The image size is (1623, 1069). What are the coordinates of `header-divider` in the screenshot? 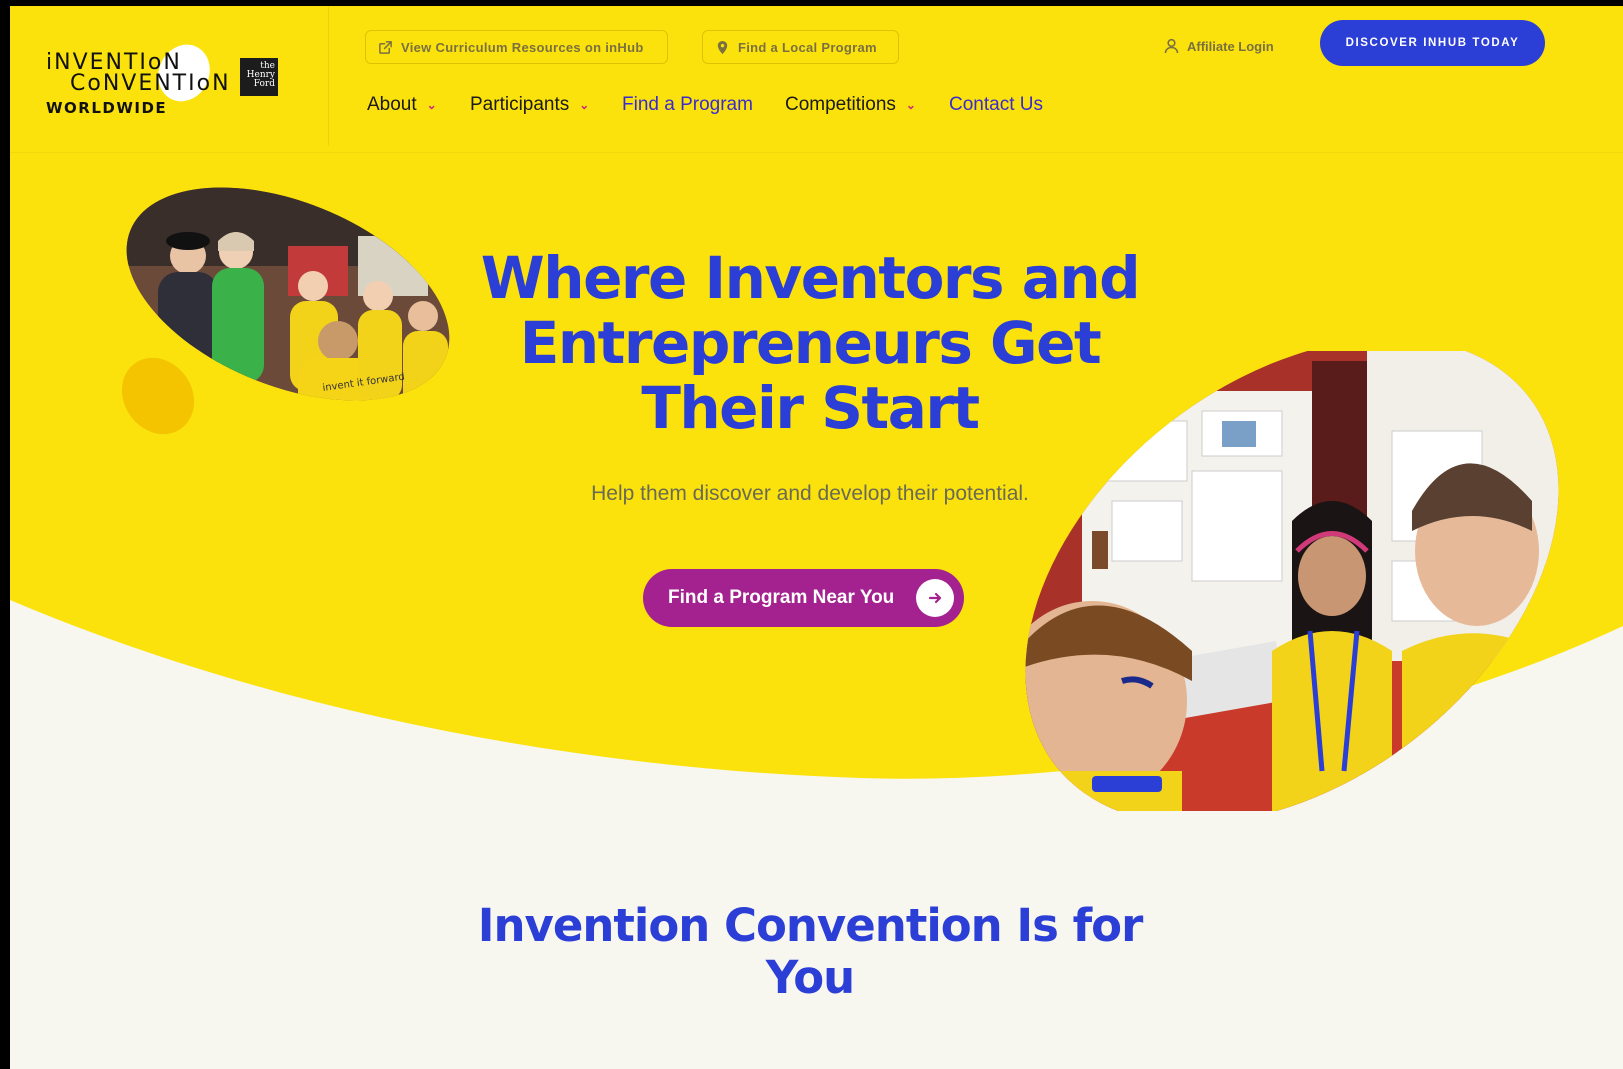 It's located at (816, 152).